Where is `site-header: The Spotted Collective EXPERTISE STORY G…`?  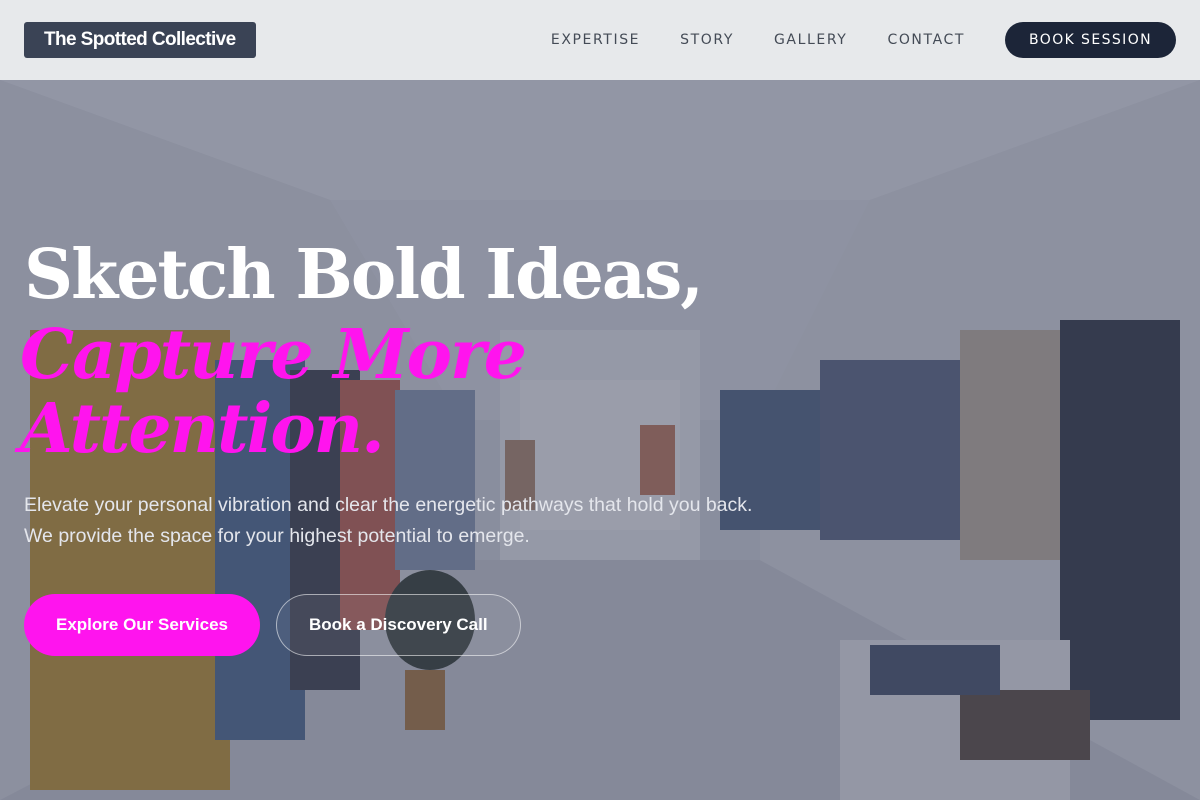 site-header: The Spotted Collective EXPERTISE STORY G… is located at coordinates (600, 40).